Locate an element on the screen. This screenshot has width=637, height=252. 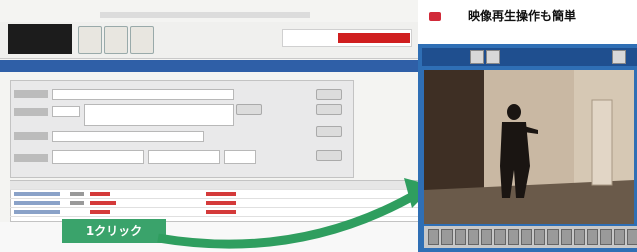
zoom-icon is located at coordinates (566, 237).